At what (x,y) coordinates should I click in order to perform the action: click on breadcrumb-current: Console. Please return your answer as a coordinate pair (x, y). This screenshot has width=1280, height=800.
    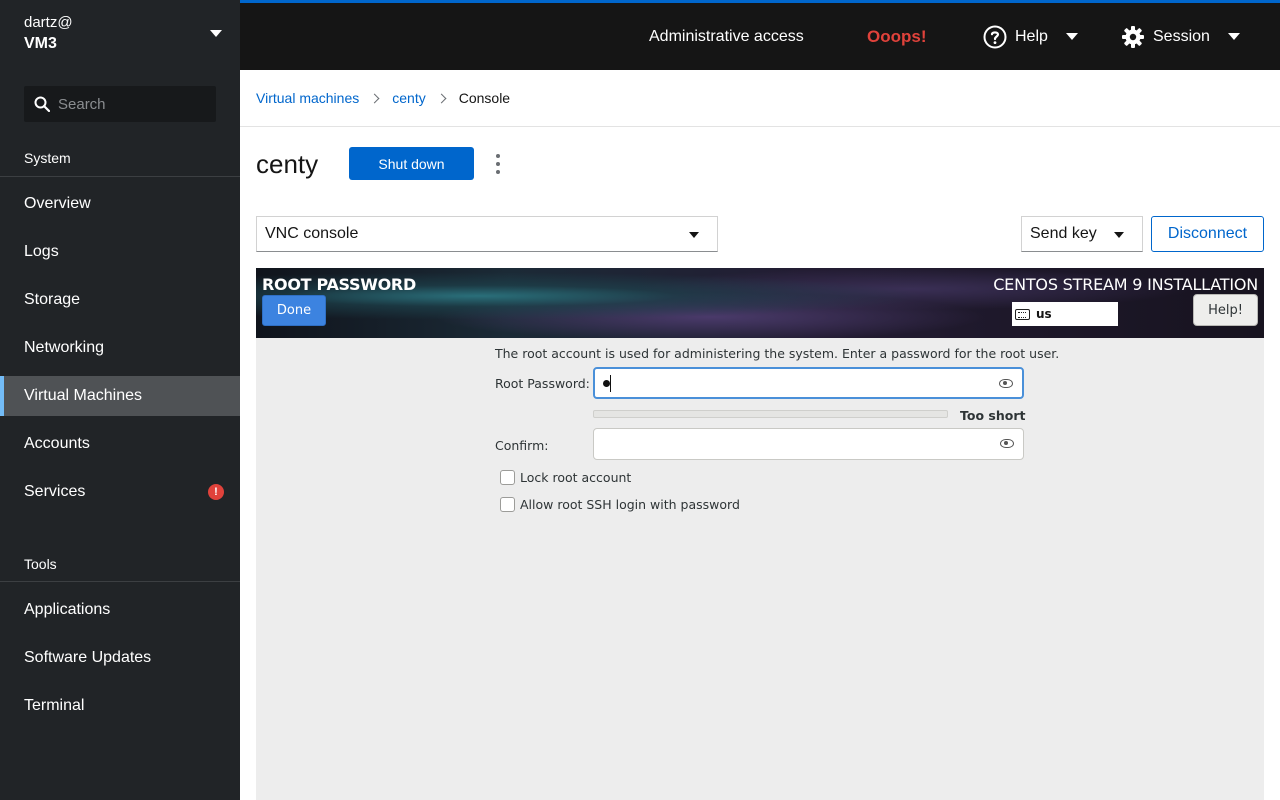
    Looking at the image, I should click on (484, 98).